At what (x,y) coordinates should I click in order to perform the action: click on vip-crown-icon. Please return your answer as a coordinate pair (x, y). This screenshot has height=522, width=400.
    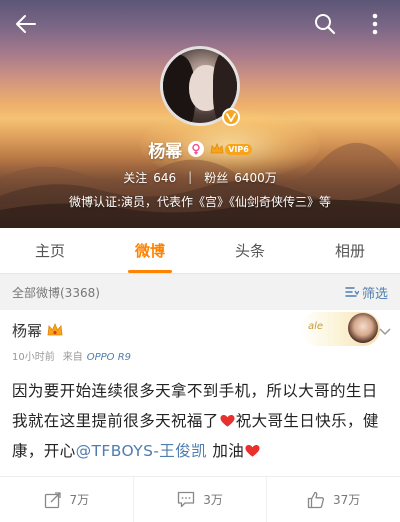
    Looking at the image, I should click on (55, 330).